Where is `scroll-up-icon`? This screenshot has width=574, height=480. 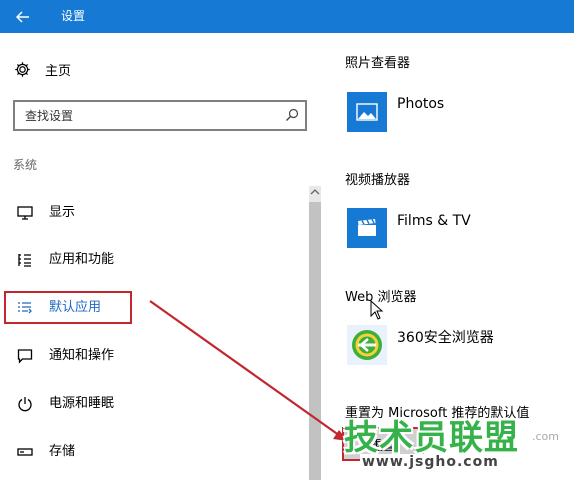
scroll-up-icon is located at coordinates (315, 192).